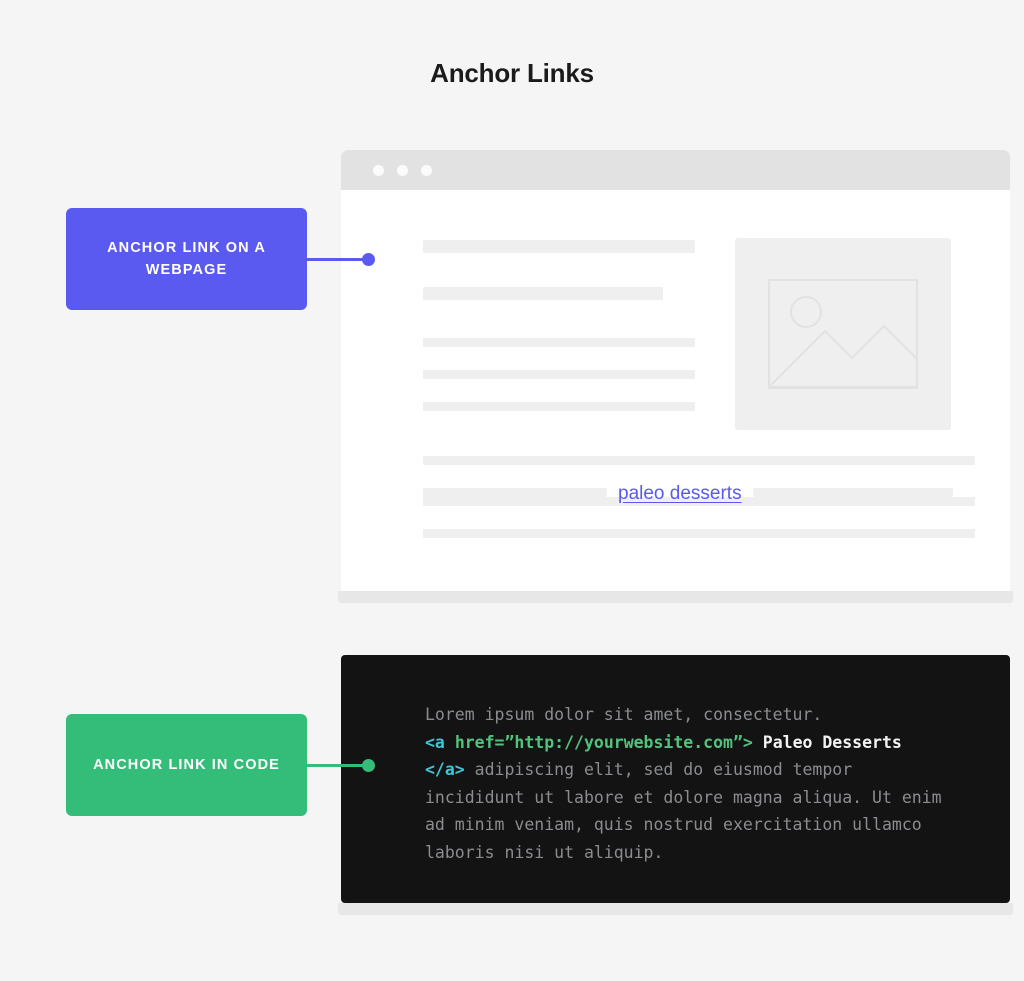 The image size is (1024, 981). What do you see at coordinates (680, 493) in the screenshot?
I see `anchor-link: paleo desserts` at bounding box center [680, 493].